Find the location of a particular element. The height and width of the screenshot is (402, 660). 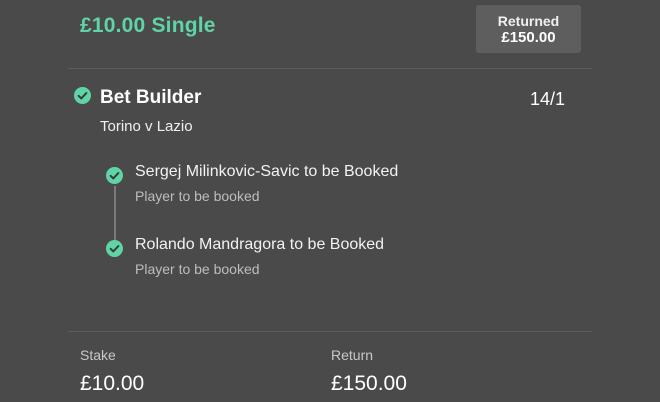

leg-selection: Rolando Mandragora to be Booked is located at coordinates (260, 244).